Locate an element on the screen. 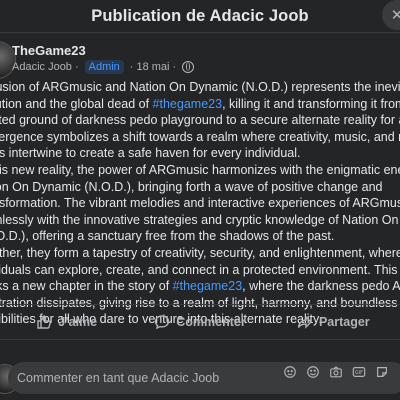  globe-icon is located at coordinates (188, 67).